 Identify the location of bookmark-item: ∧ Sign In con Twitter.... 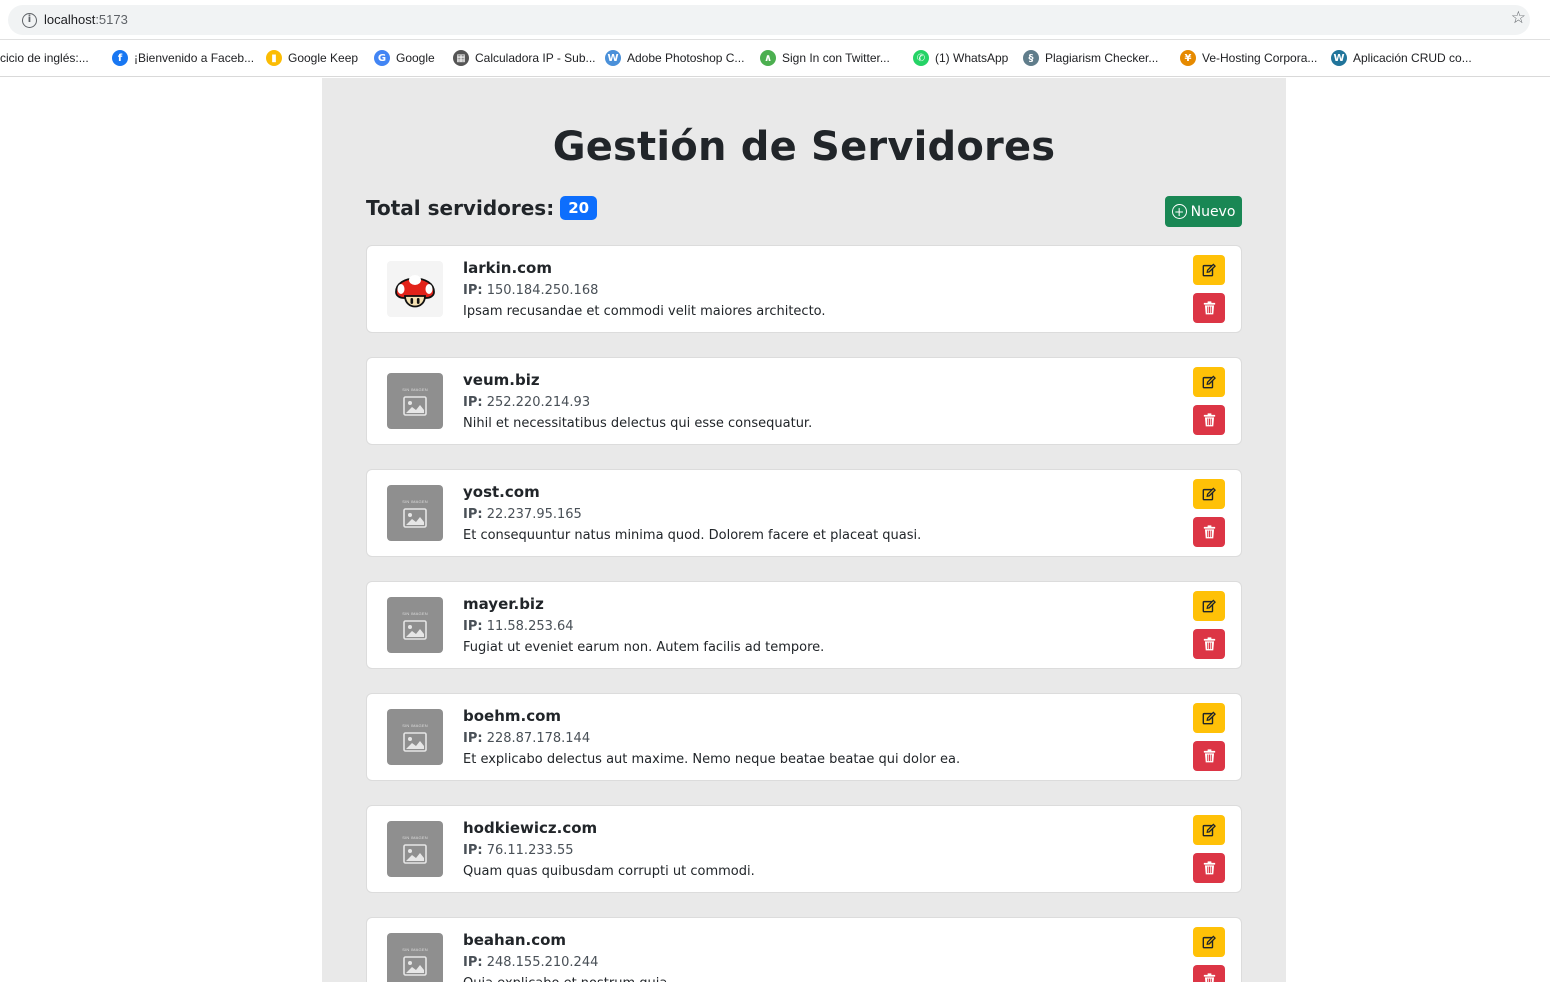
(825, 58).